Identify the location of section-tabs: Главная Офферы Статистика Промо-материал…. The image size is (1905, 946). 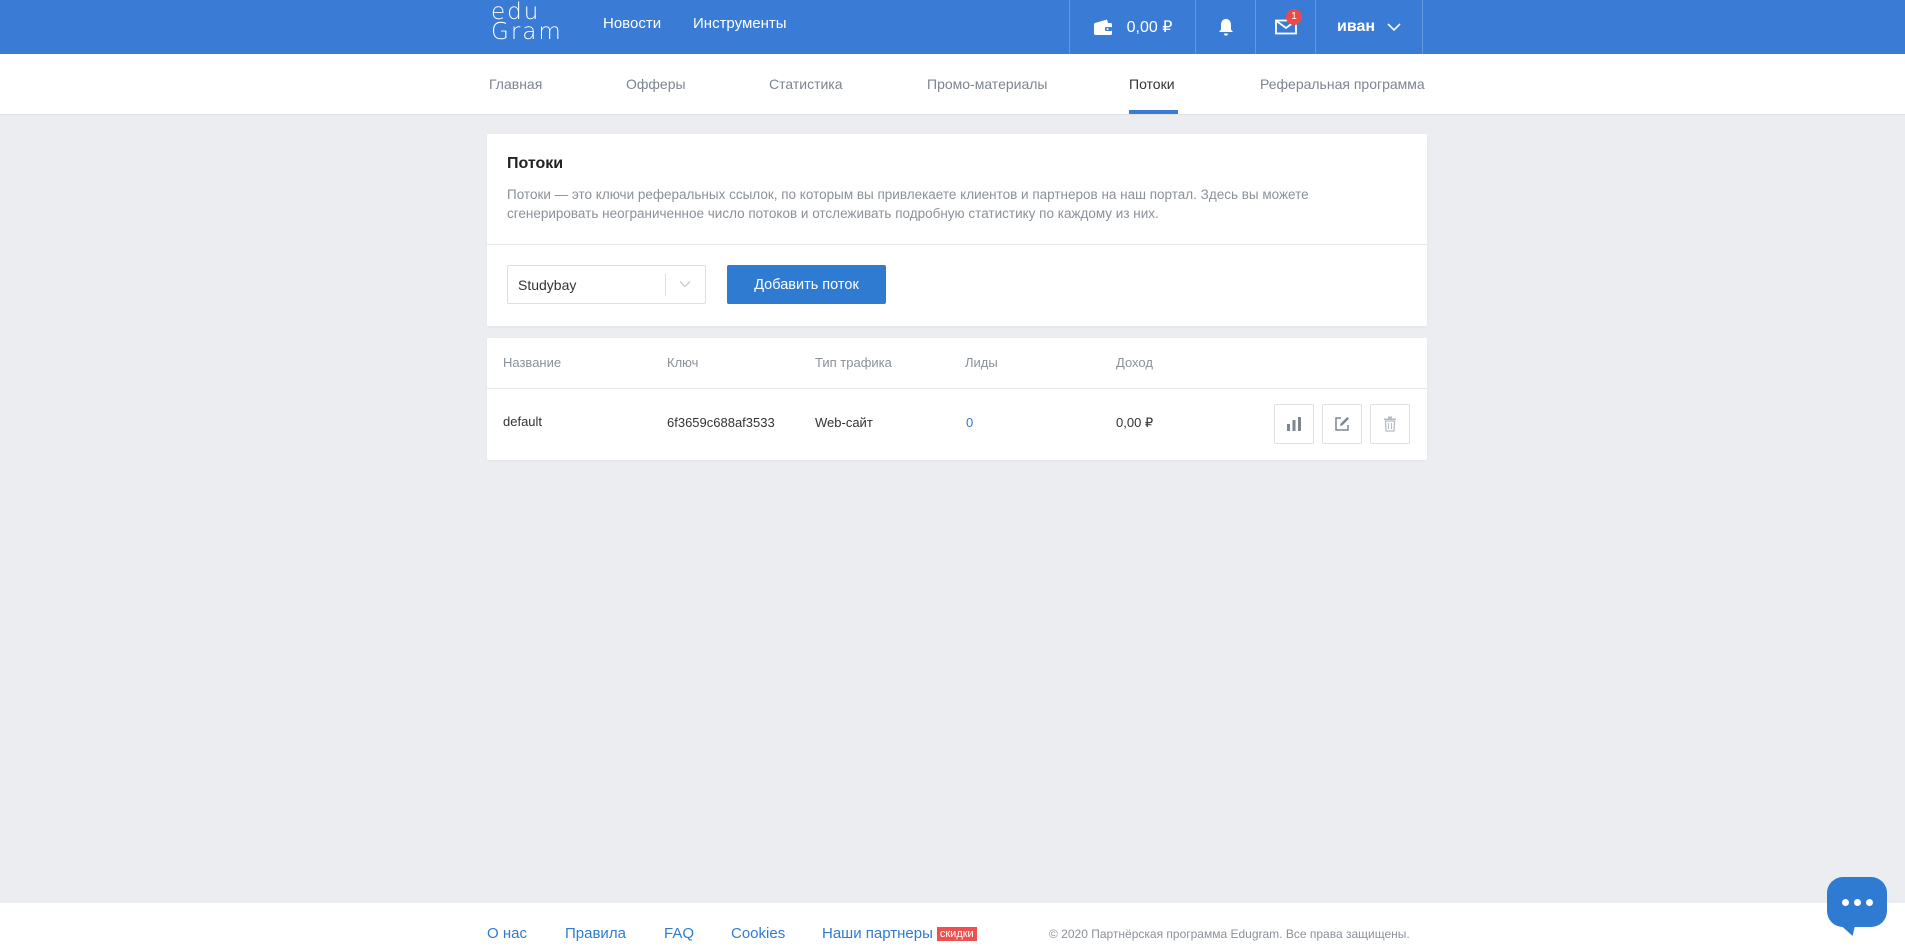
(952, 84).